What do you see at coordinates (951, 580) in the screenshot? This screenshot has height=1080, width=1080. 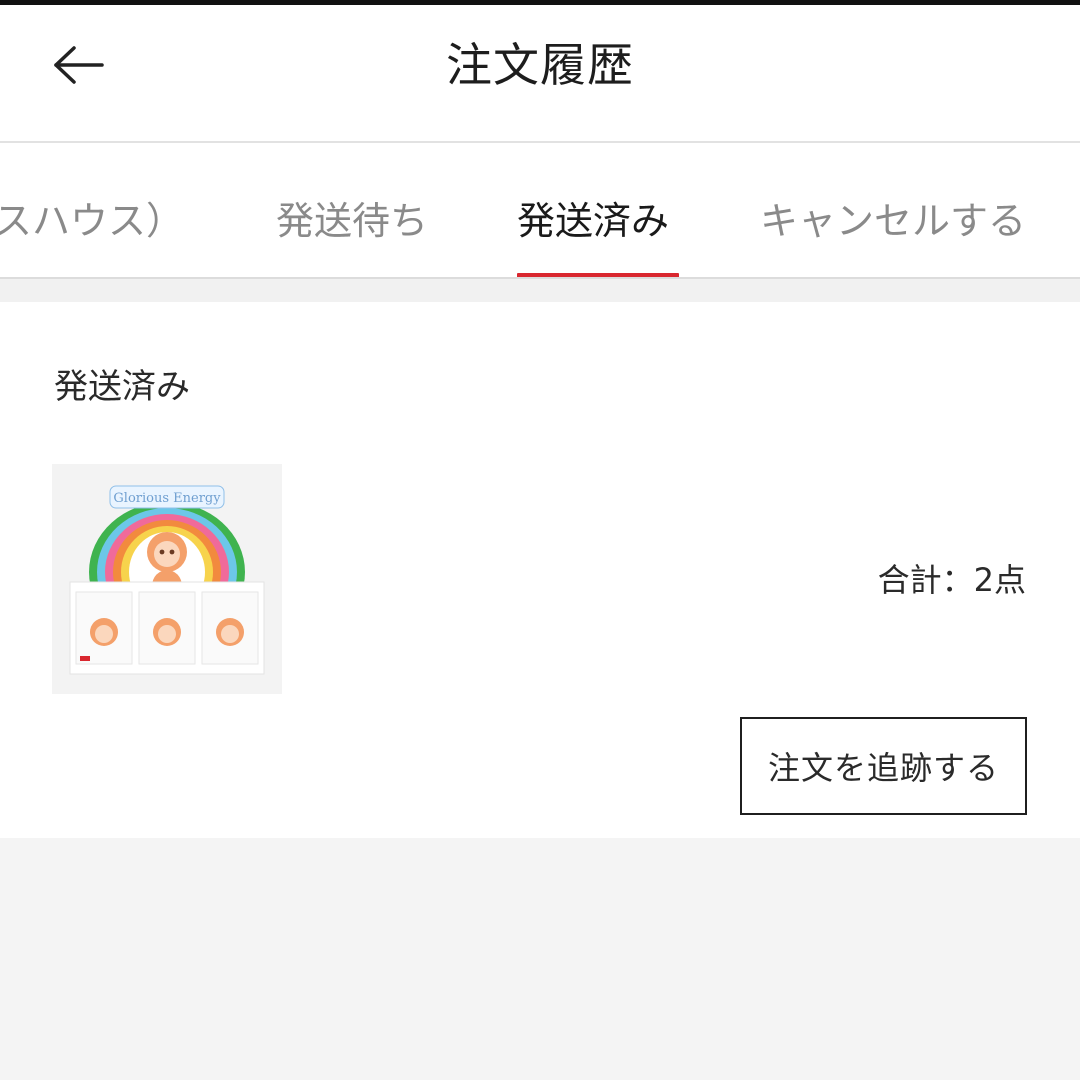 I see `order-total-count: 合計：2点` at bounding box center [951, 580].